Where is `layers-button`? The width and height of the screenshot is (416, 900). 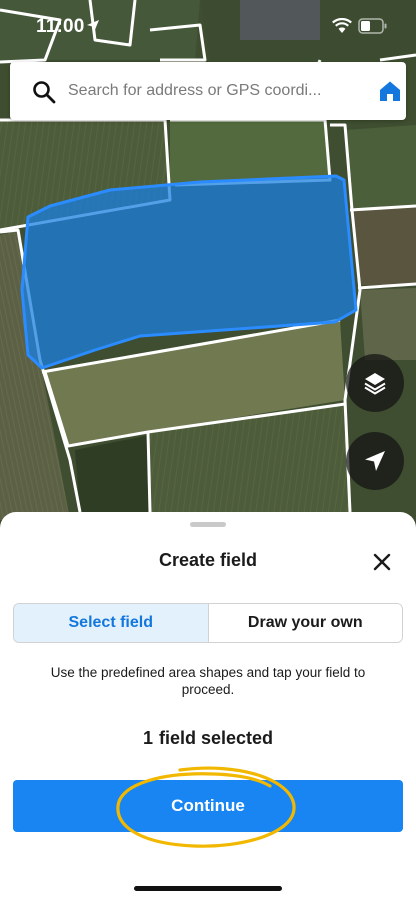 layers-button is located at coordinates (375, 383).